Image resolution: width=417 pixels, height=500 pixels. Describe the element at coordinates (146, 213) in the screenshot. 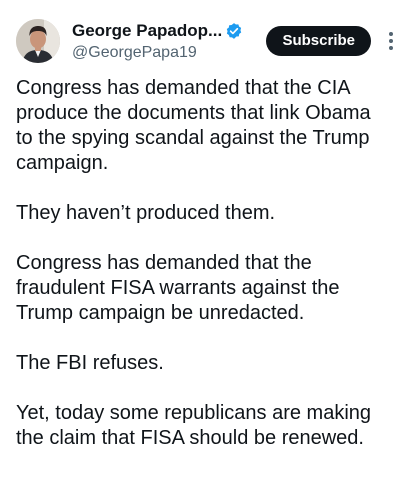

I see `tweet-paragraph: They haven’t produced them.` at that location.